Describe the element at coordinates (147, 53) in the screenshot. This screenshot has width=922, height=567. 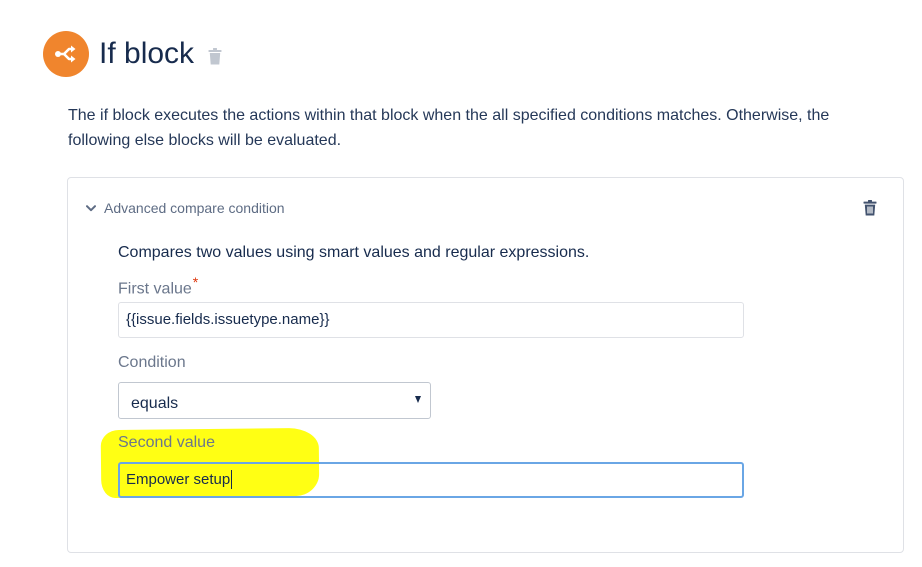
I see `page-title: If block` at that location.